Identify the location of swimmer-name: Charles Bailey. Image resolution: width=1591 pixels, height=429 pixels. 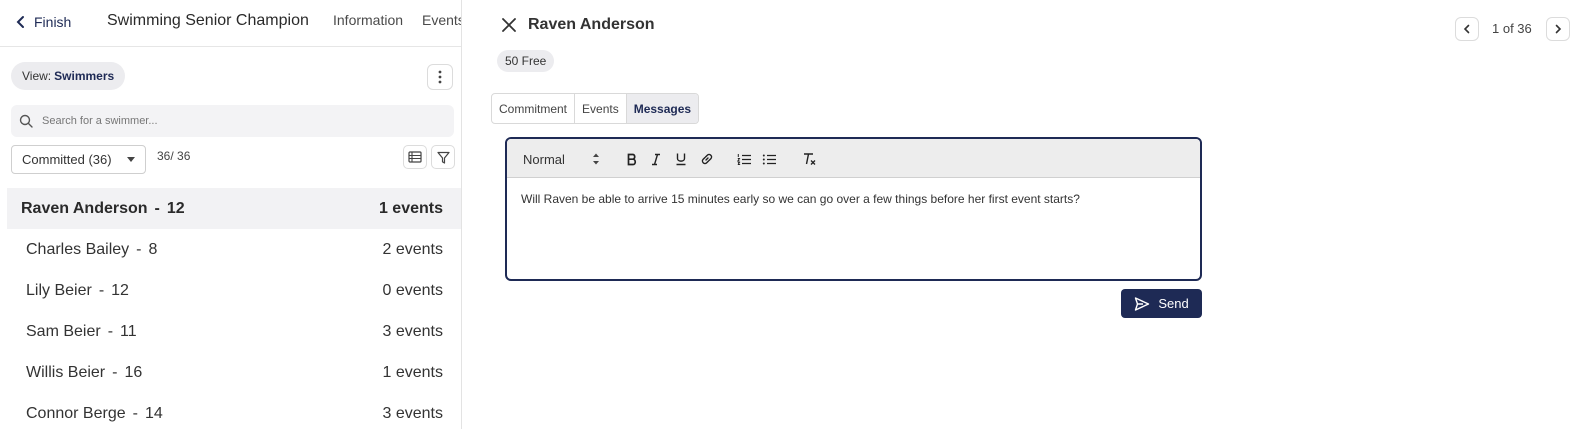
(78, 249).